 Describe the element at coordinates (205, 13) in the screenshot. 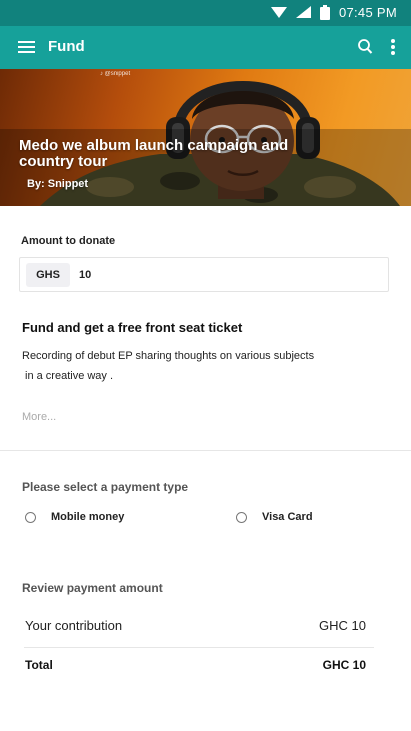

I see `status-bar: 07:45 PM` at that location.